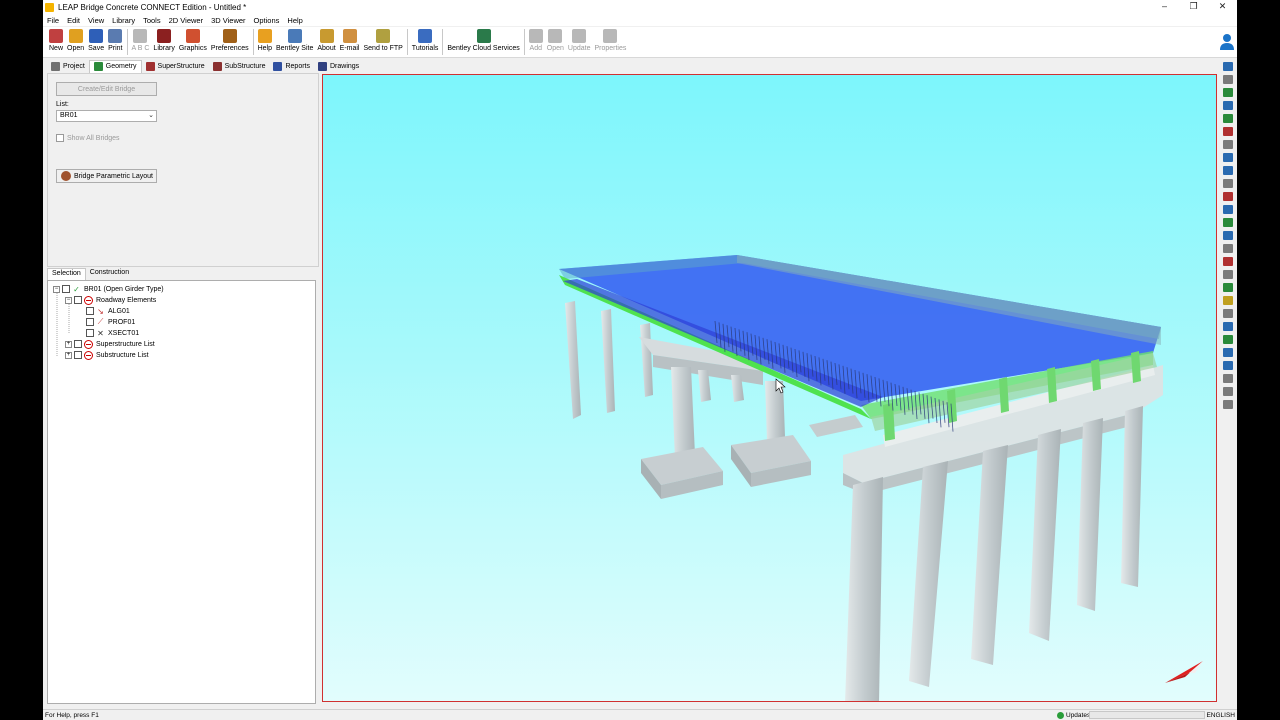 The width and height of the screenshot is (1280, 720). I want to click on open-label: Open, so click(76, 48).